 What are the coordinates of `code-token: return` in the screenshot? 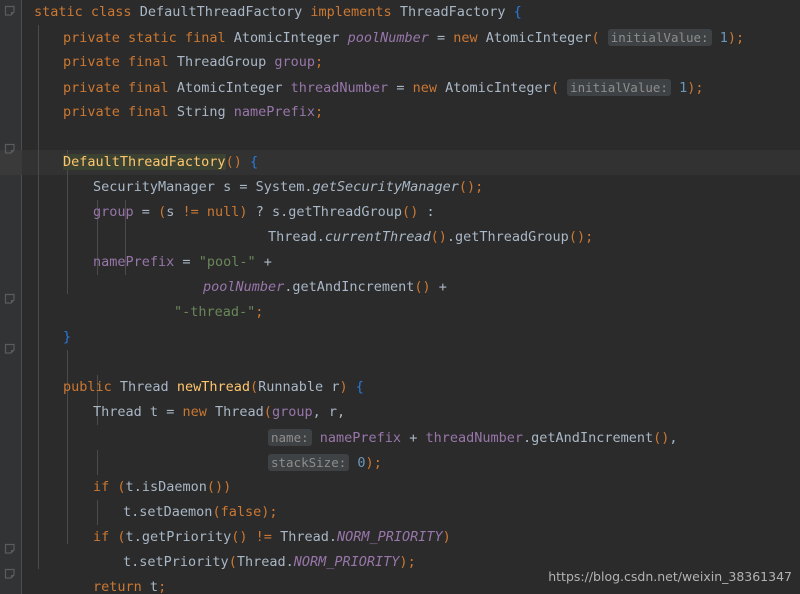 It's located at (117, 586).